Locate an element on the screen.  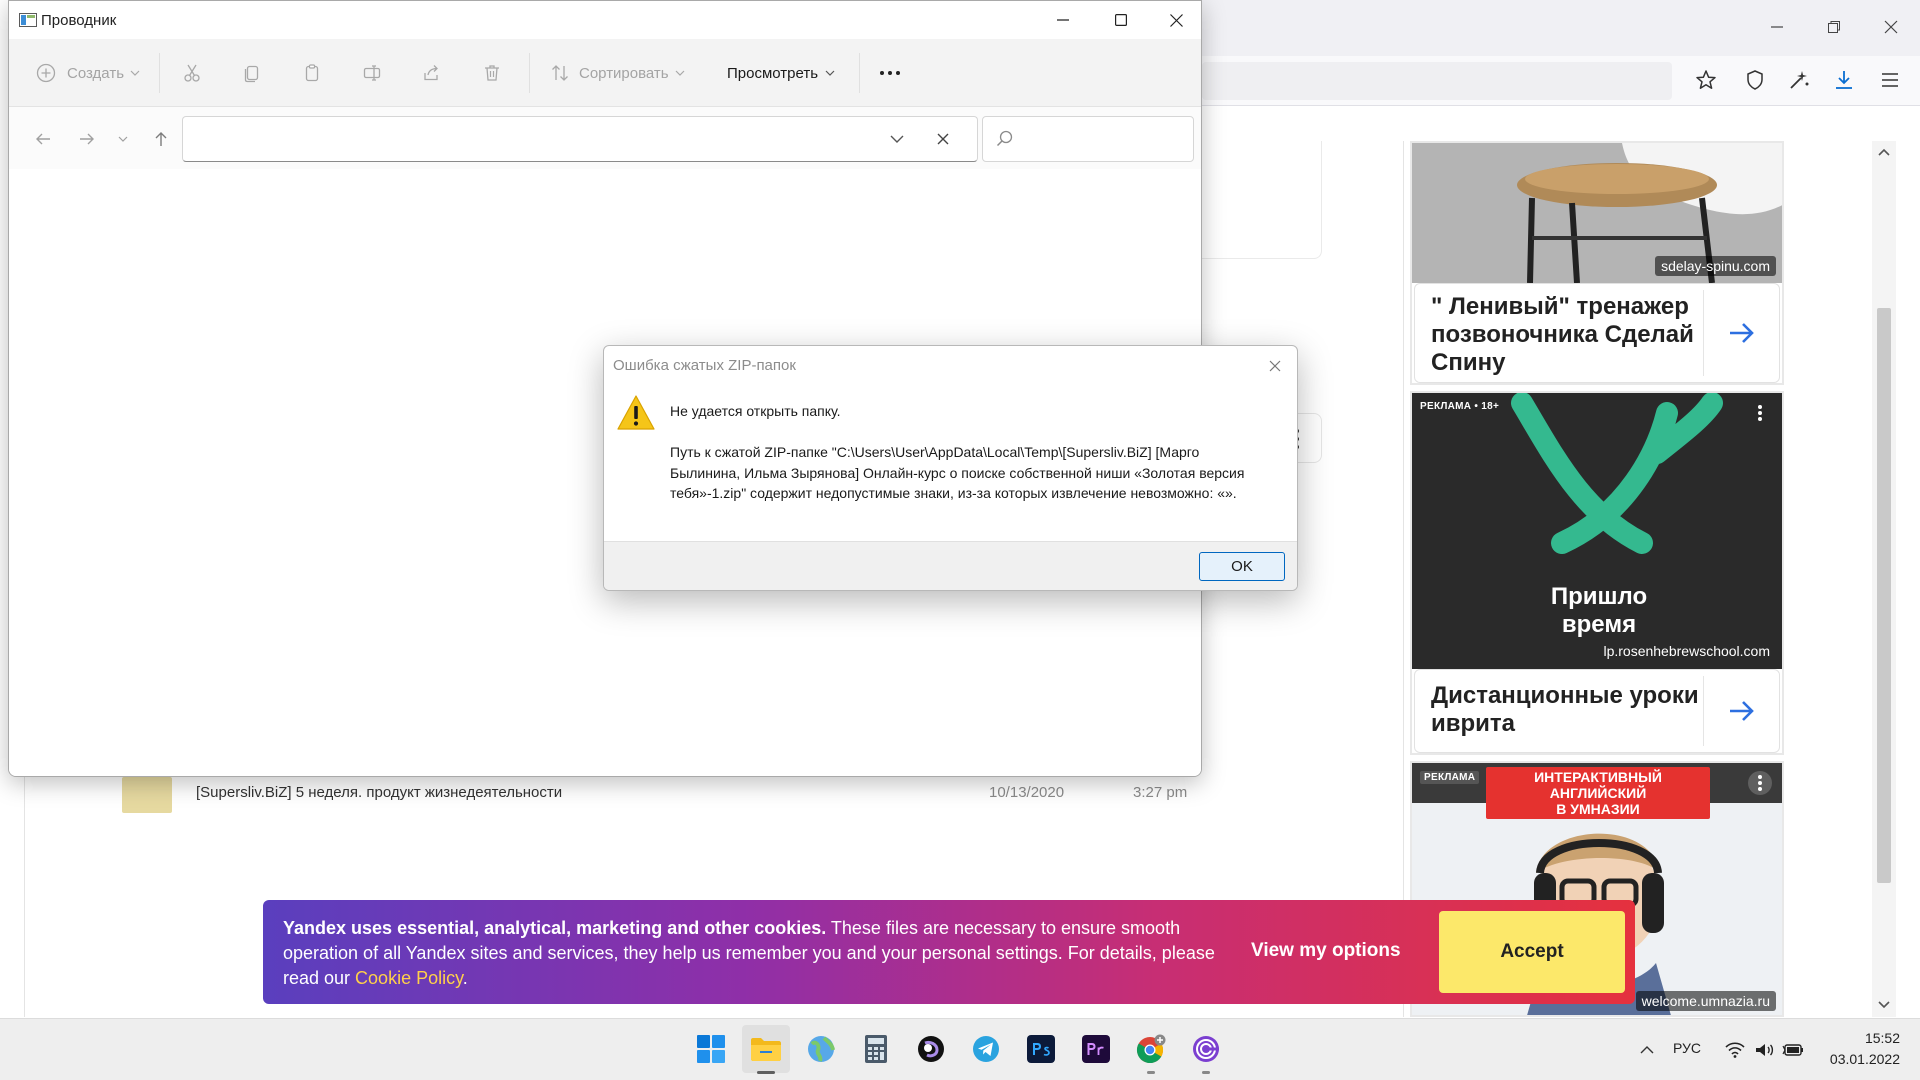
search-icon is located at coordinates (1004, 138).